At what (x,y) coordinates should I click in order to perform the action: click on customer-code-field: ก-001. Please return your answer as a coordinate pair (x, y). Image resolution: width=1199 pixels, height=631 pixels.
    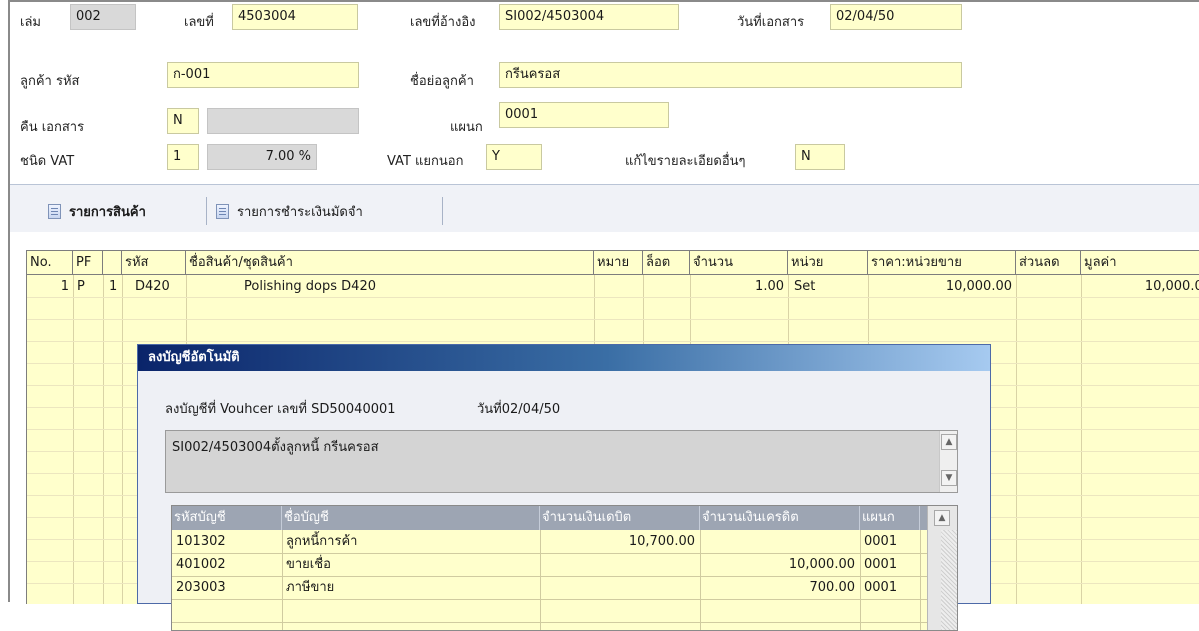
    Looking at the image, I should click on (263, 75).